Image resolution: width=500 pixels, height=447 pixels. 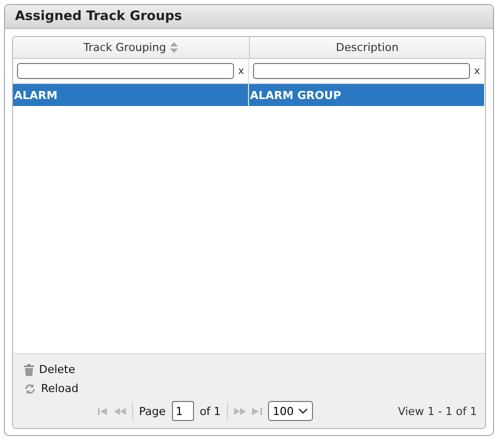 I want to click on refresh-icon, so click(x=30, y=388).